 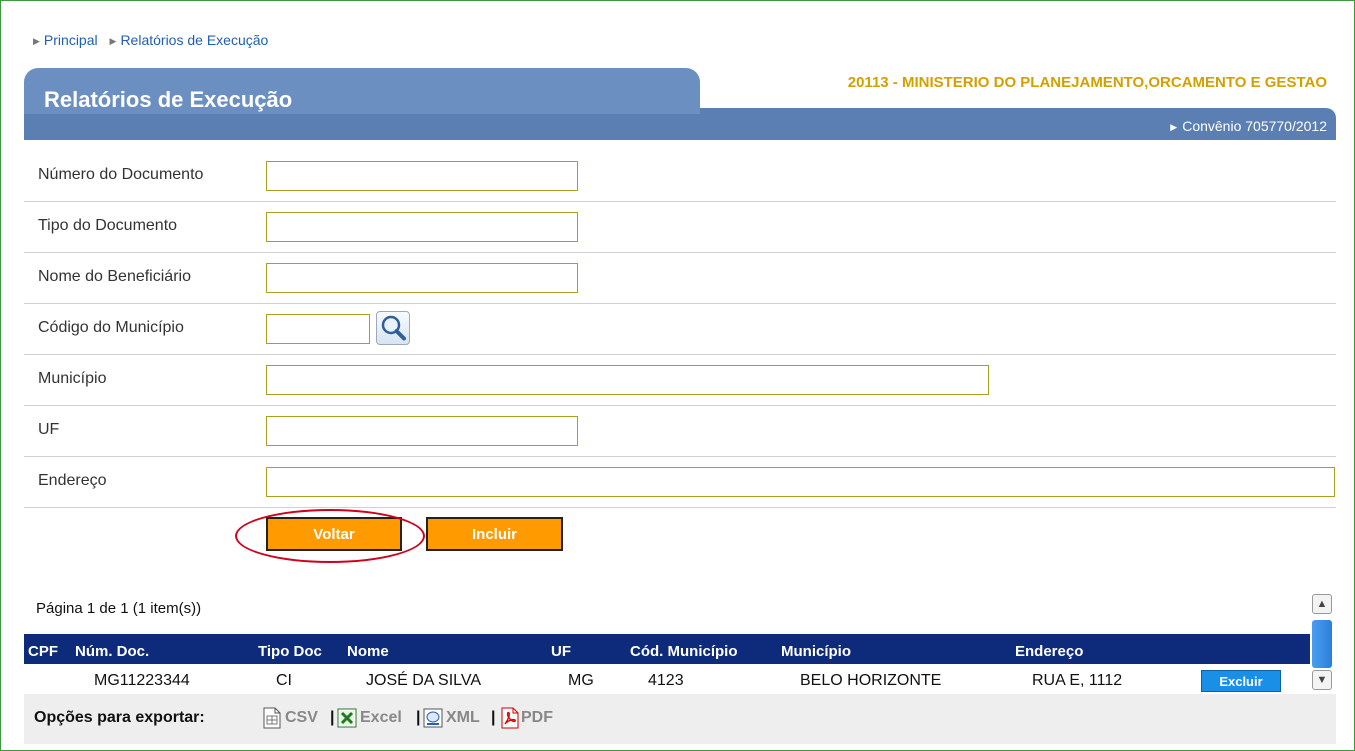 What do you see at coordinates (43, 651) in the screenshot?
I see `col-cpf: CPF` at bounding box center [43, 651].